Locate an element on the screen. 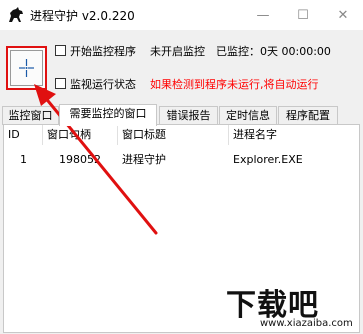 Image resolution: width=363 pixels, height=334 pixels. title-bar: 进程守护 v2.0.220 — ☐ ✕ is located at coordinates (181, 15).